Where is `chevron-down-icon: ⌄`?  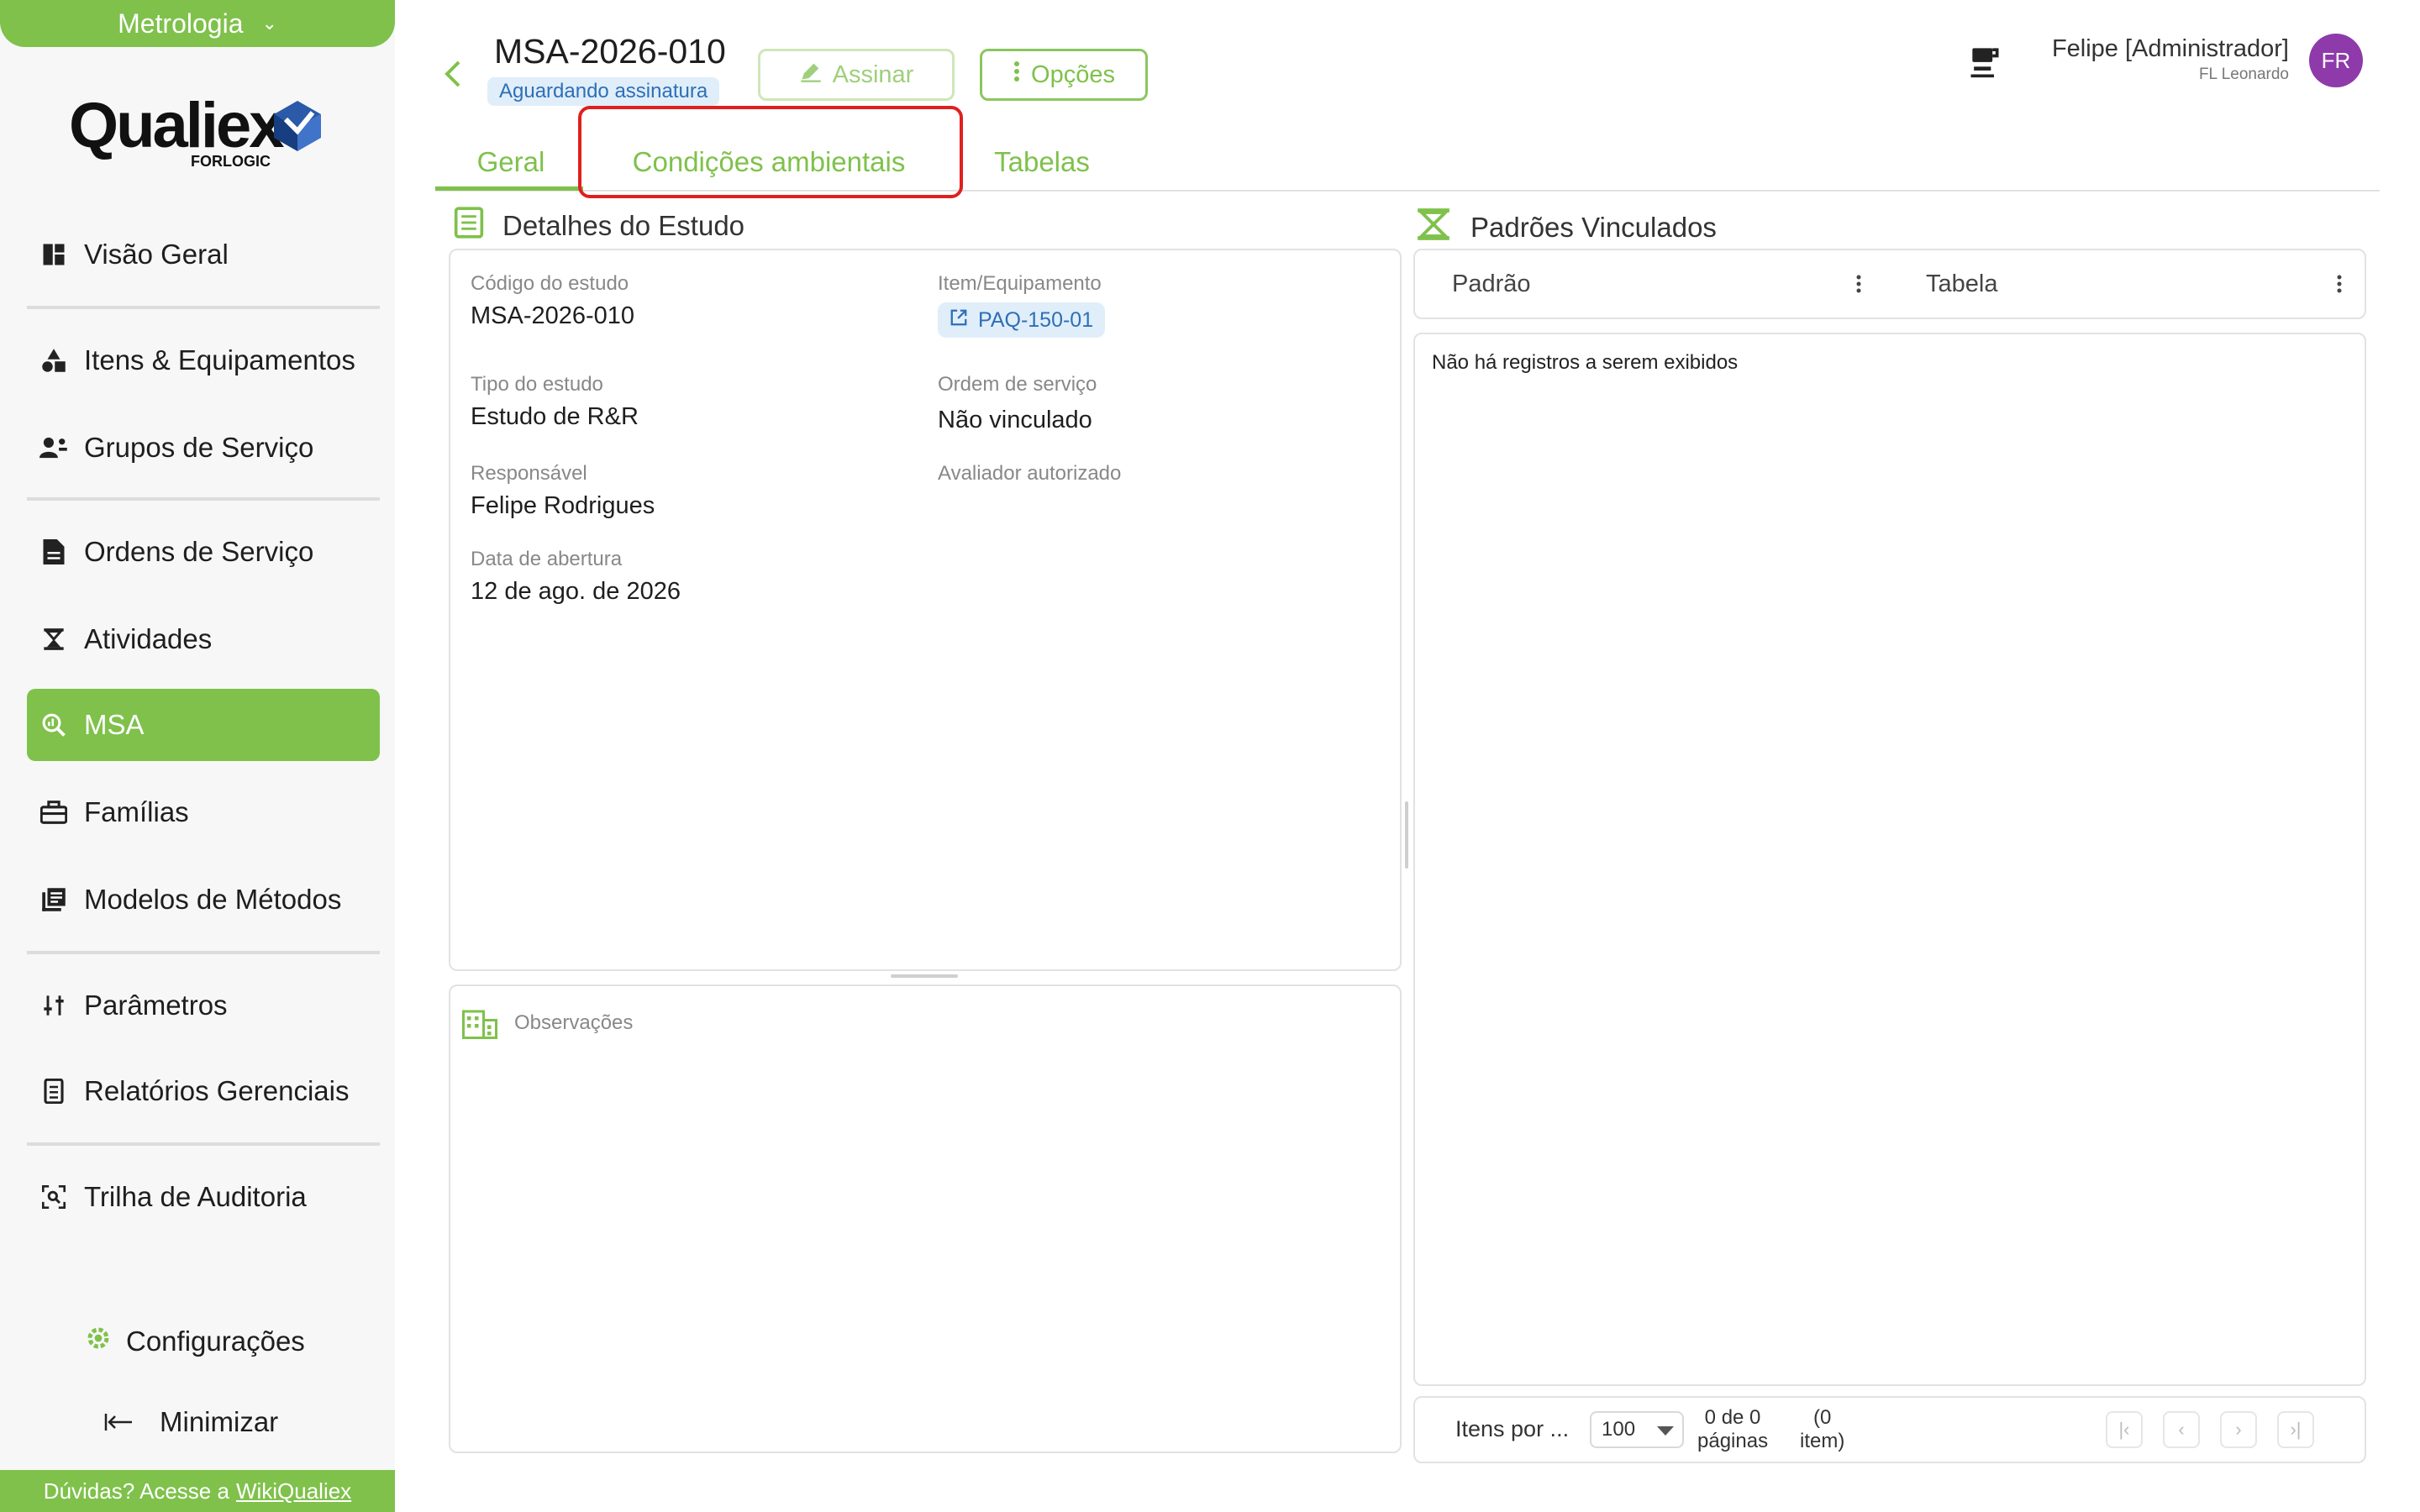
chevron-down-icon: ⌄ is located at coordinates (269, 23).